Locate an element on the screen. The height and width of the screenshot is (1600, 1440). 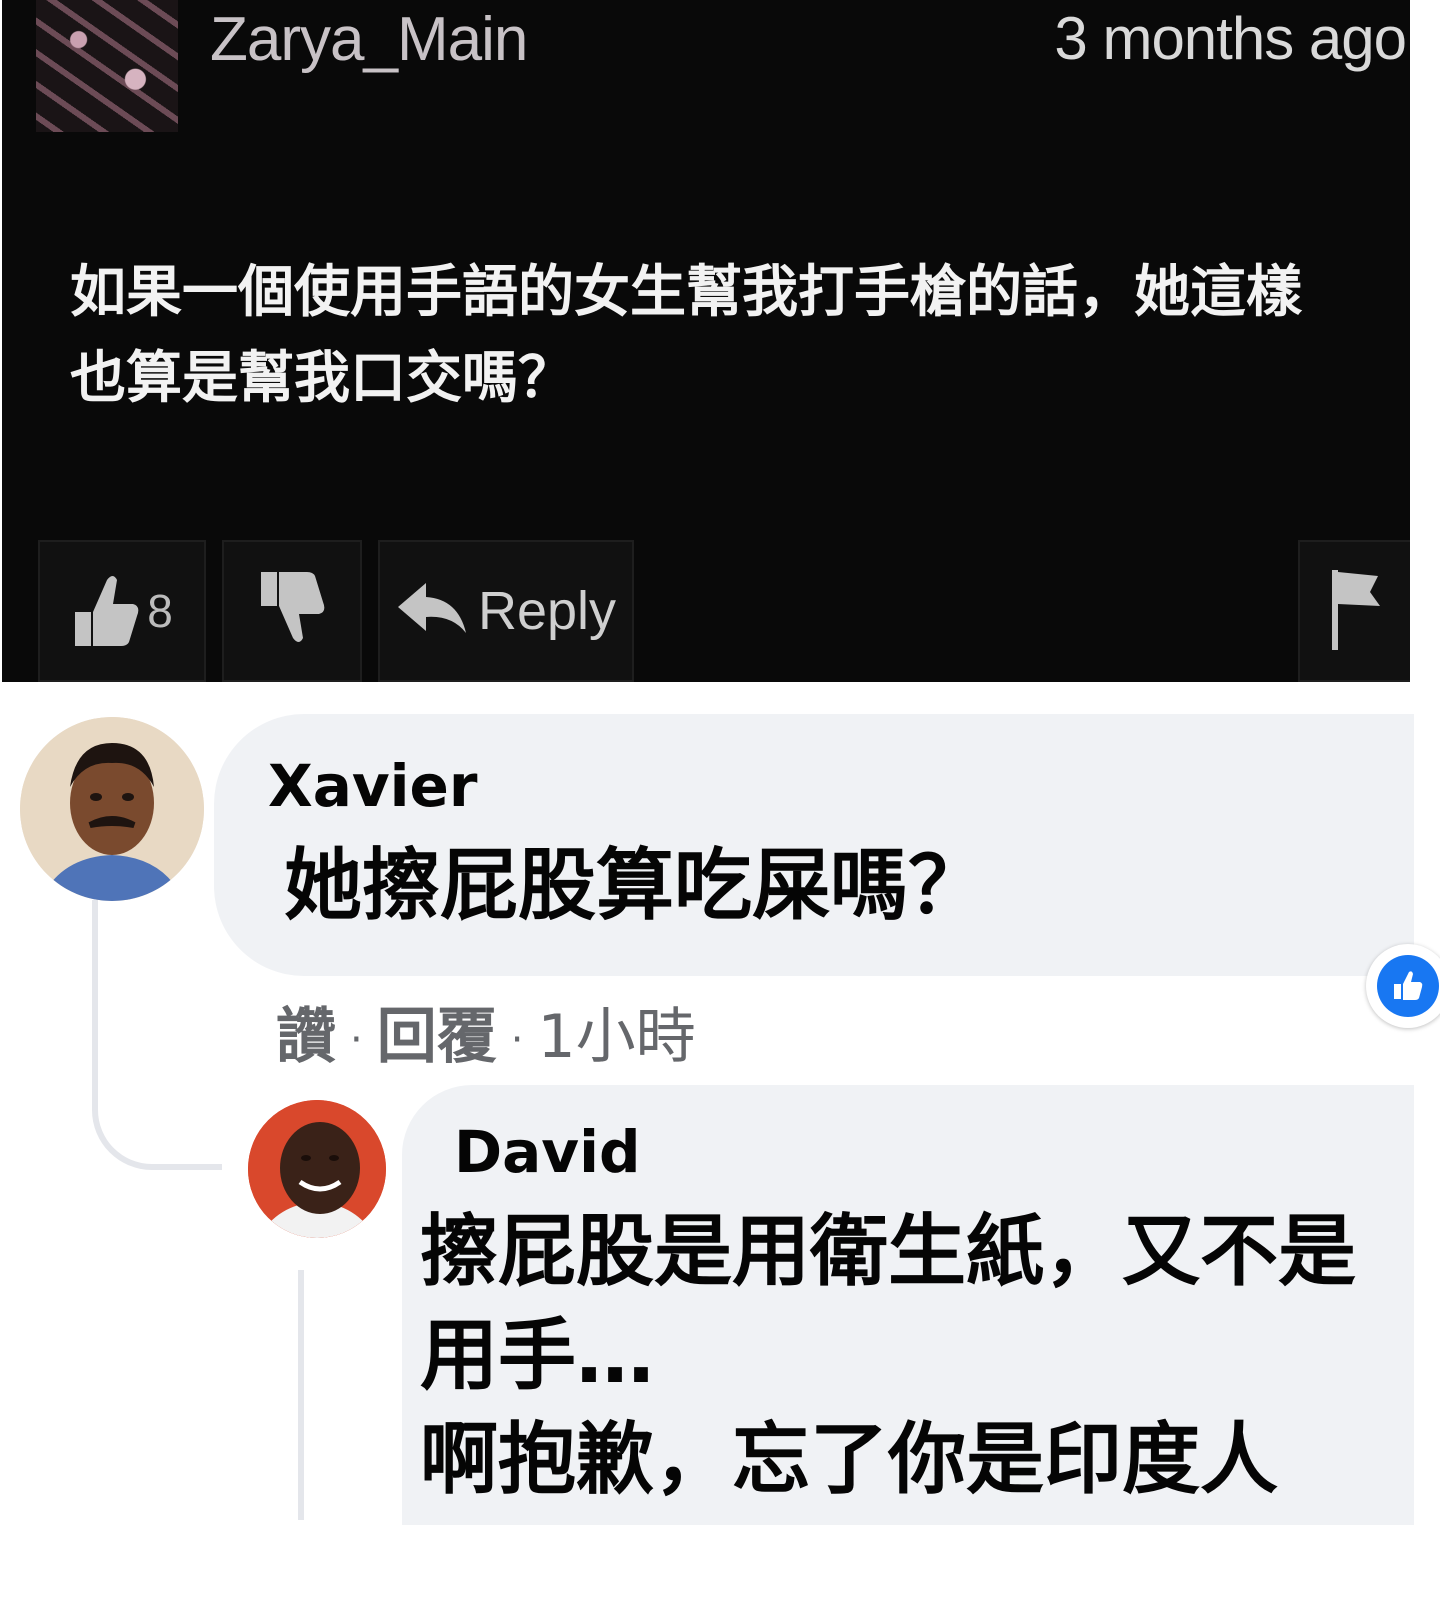
like-count: 8 is located at coordinates (160, 611).